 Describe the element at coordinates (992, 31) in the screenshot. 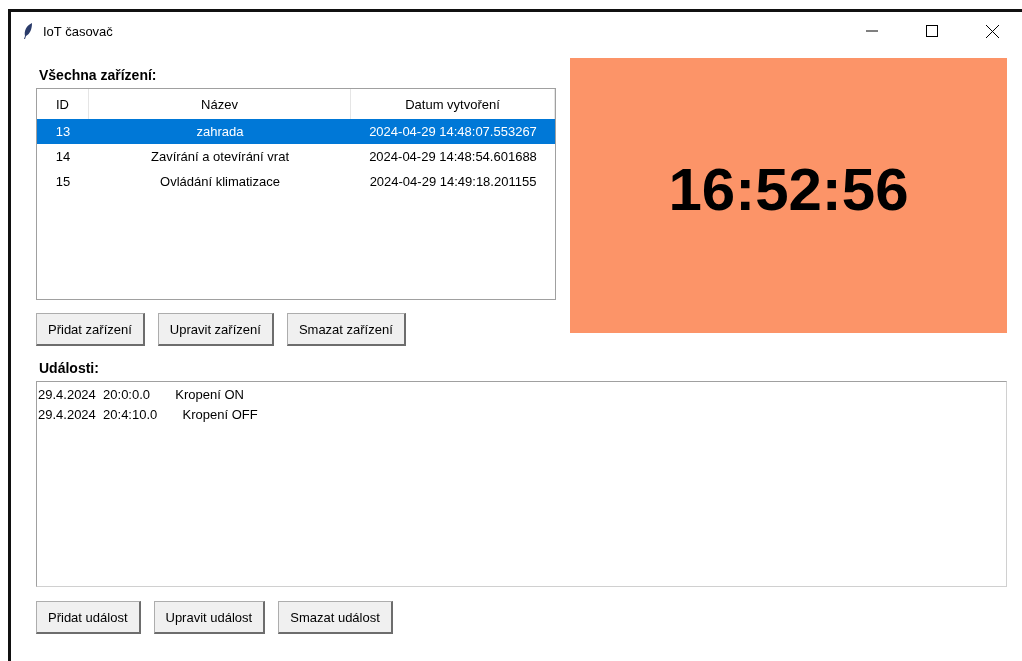

I see `close-icon` at that location.